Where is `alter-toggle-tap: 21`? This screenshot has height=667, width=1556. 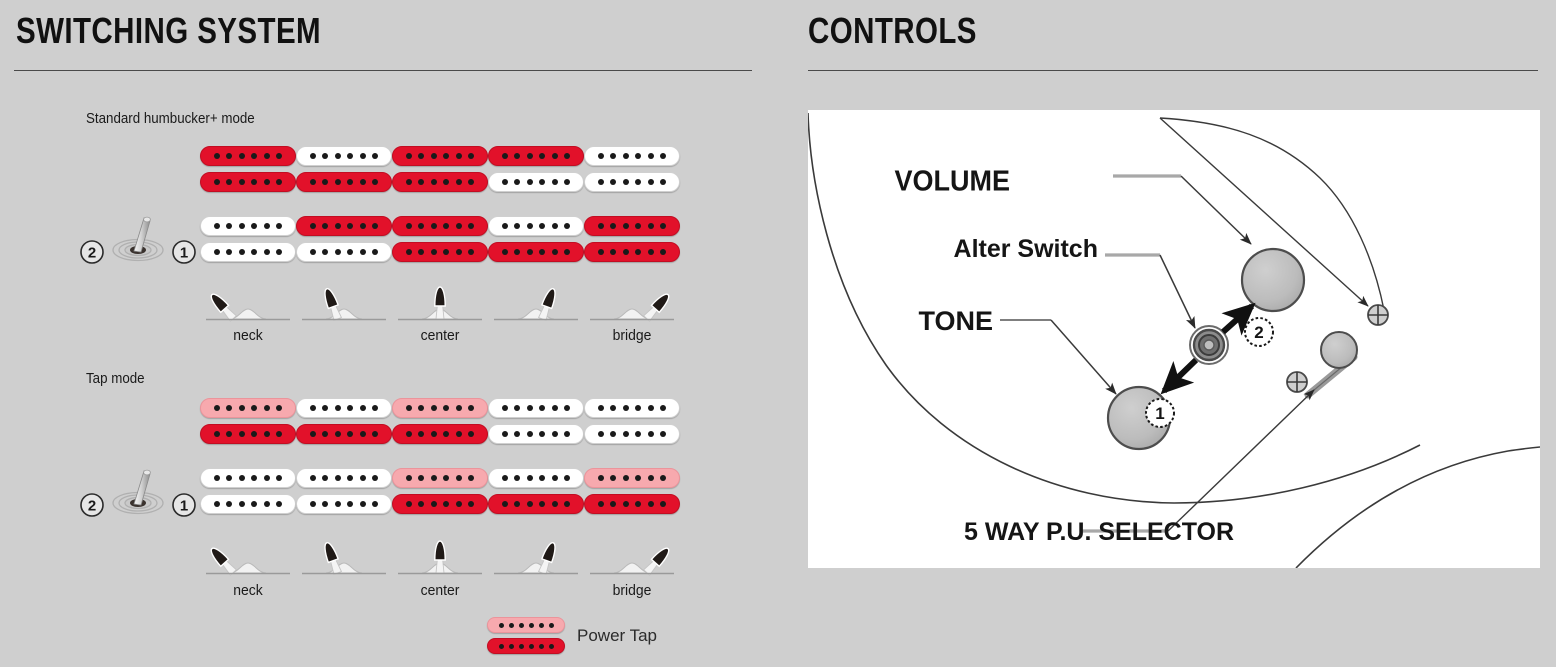 alter-toggle-tap: 21 is located at coordinates (138, 493).